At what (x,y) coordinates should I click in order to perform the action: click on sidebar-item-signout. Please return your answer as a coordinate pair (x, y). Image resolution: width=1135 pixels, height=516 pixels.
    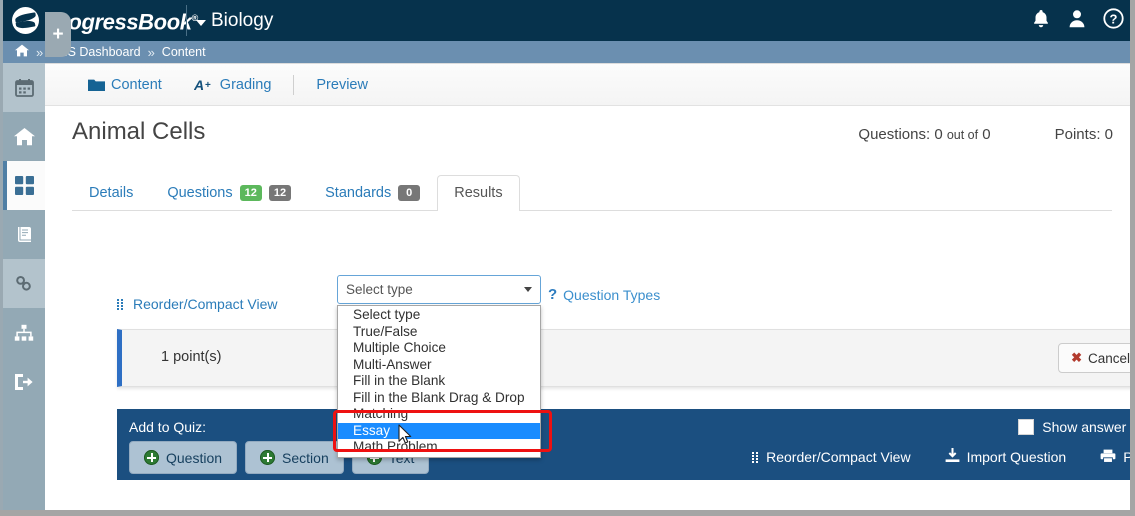
    Looking at the image, I should click on (24, 381).